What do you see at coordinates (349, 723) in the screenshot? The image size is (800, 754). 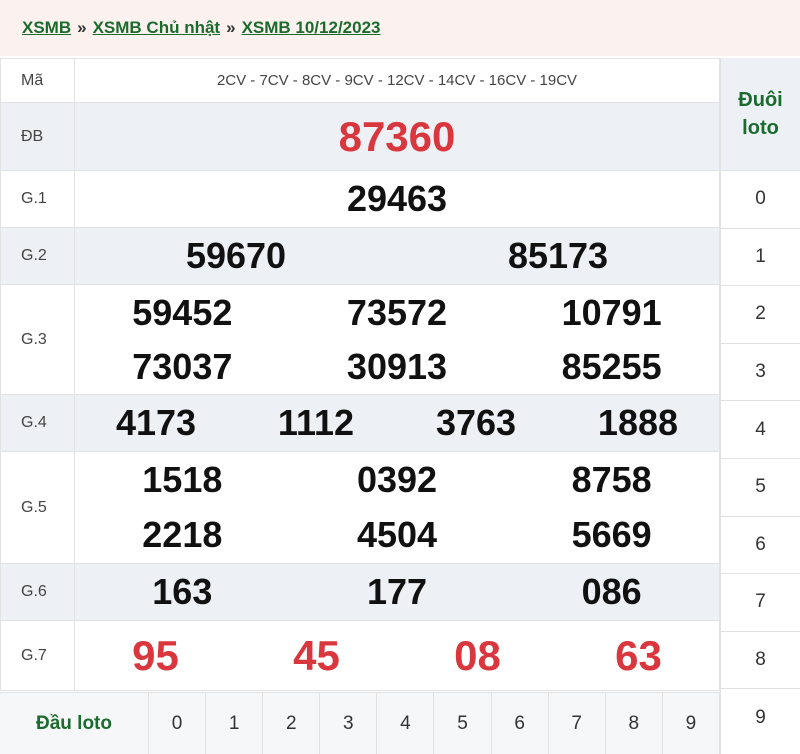 I see `dau-loto-digit: 3` at bounding box center [349, 723].